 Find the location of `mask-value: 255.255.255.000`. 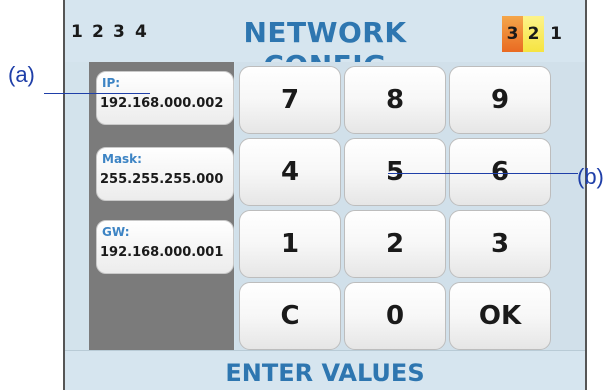

mask-value: 255.255.255.000 is located at coordinates (162, 179).